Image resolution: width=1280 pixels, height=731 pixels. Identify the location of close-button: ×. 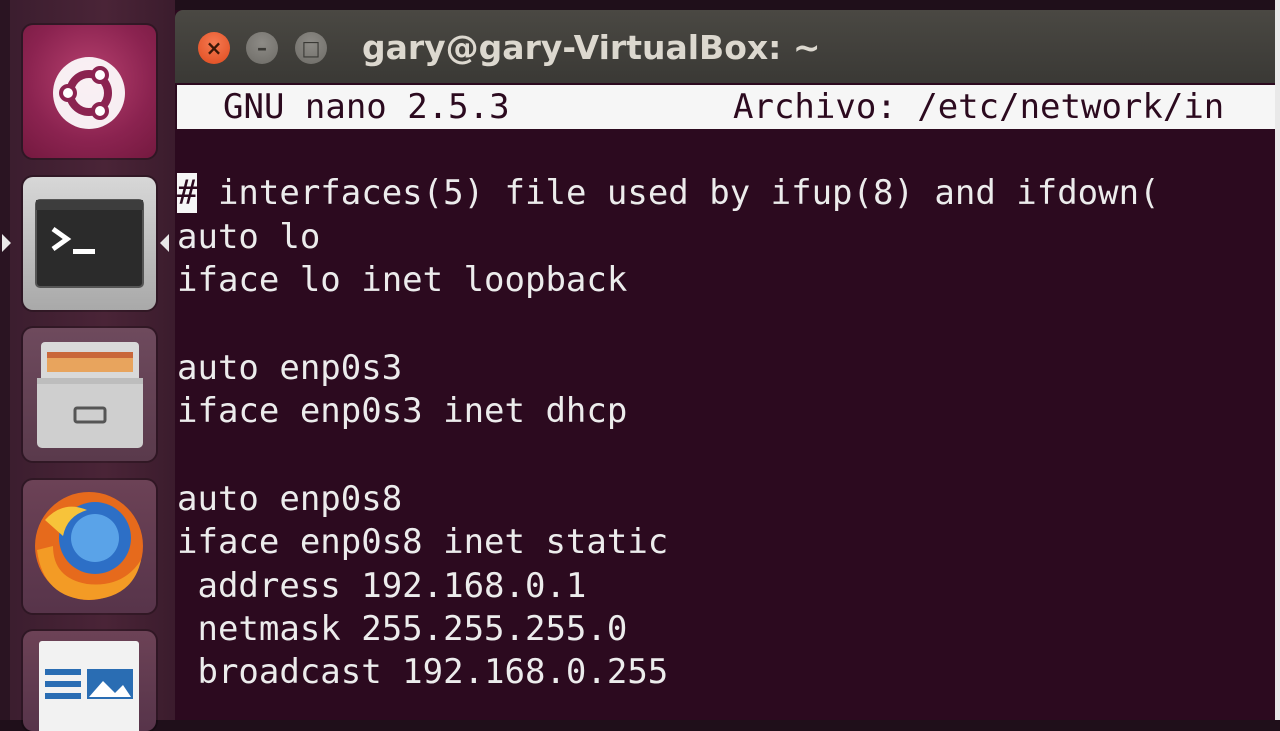
(214, 48).